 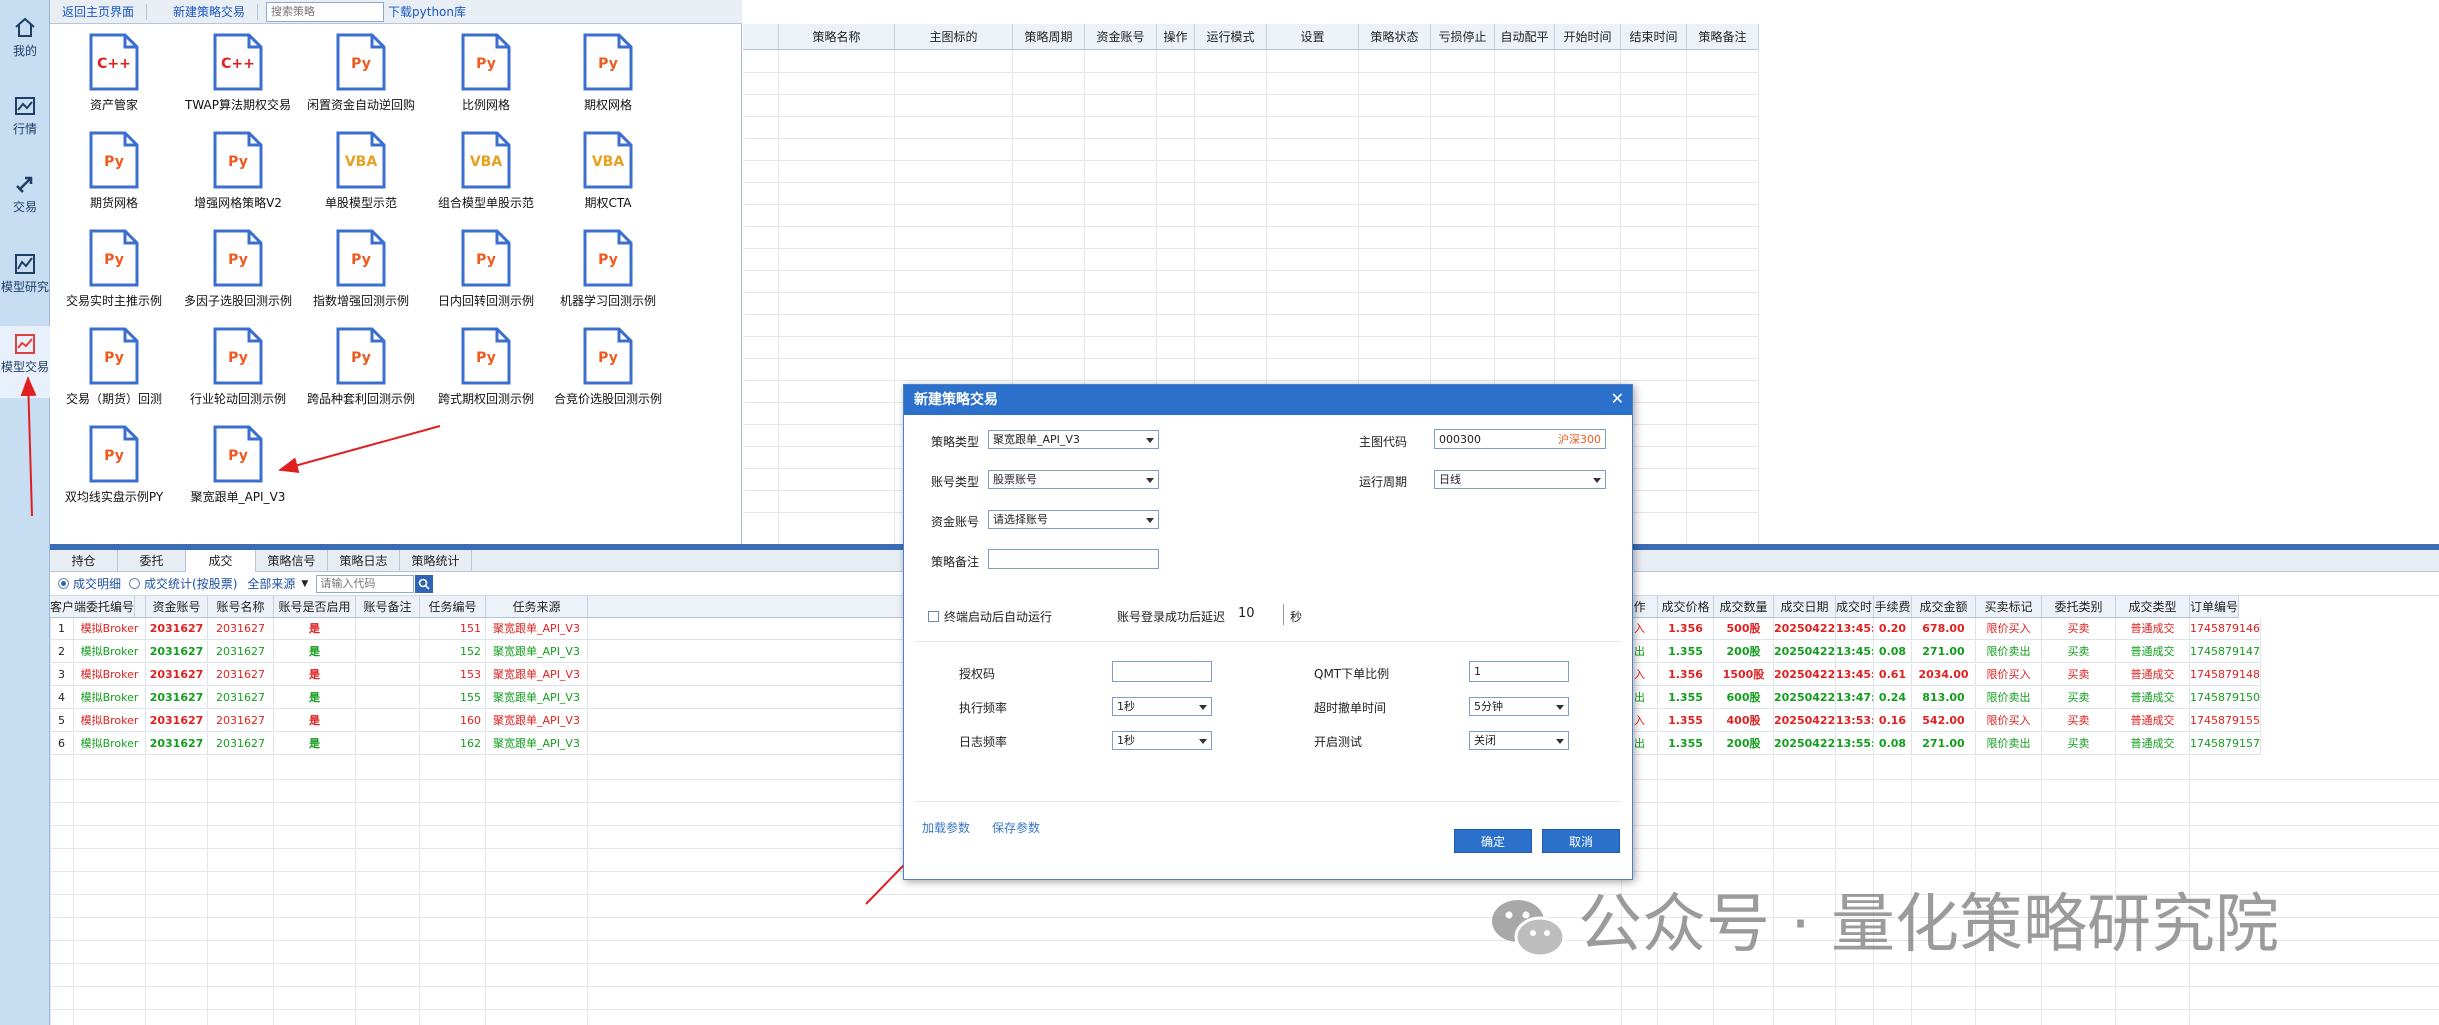 What do you see at coordinates (1477, 671) in the screenshot?
I see `qmt-ratio-value: 1` at bounding box center [1477, 671].